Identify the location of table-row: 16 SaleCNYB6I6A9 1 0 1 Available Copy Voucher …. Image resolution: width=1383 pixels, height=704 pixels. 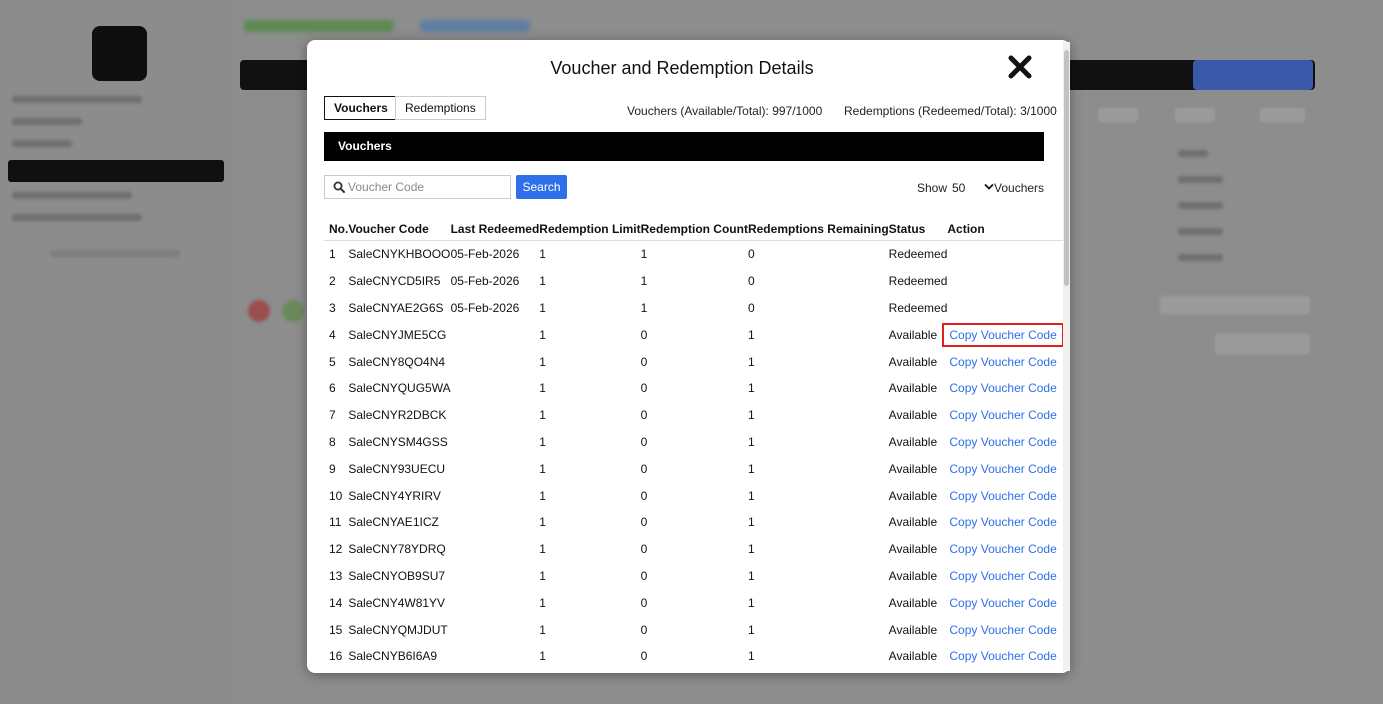
(694, 656).